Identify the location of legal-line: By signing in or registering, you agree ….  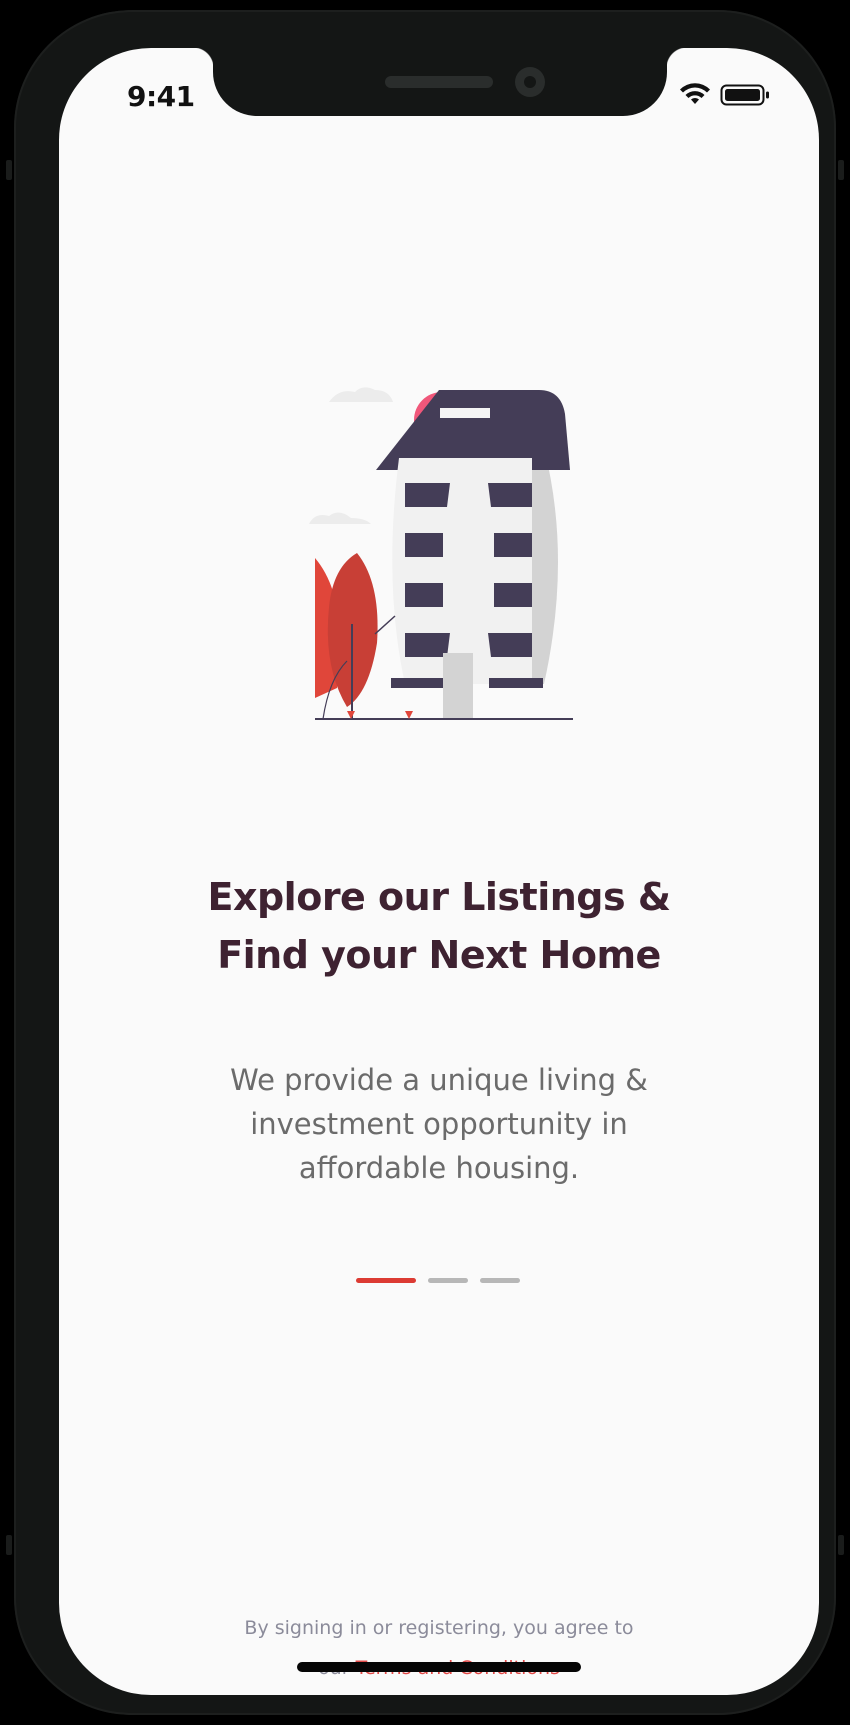
(439, 1628).